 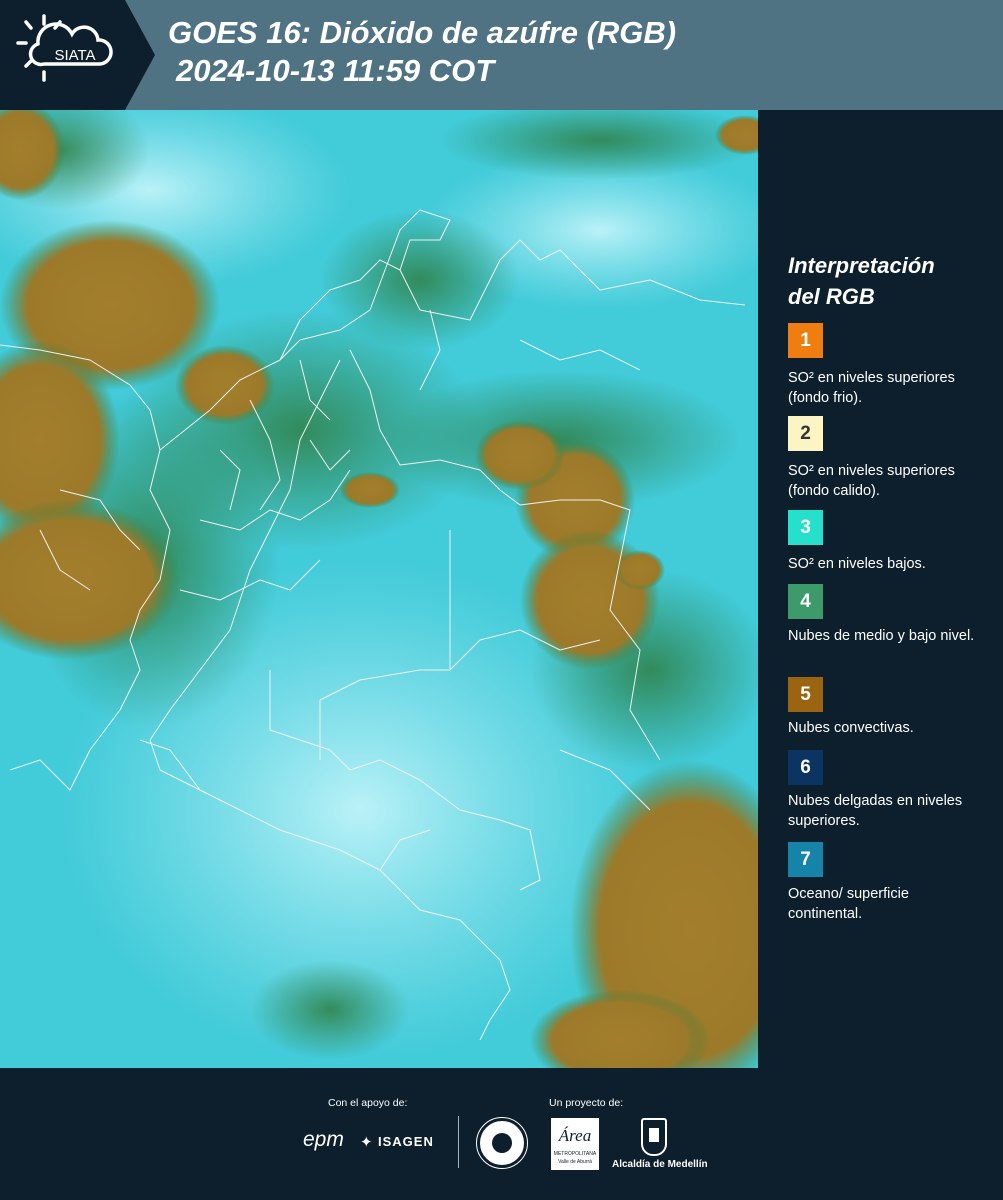 I want to click on title-timestamp: 2024-10-13 11:59 COT, so click(x=335, y=70).